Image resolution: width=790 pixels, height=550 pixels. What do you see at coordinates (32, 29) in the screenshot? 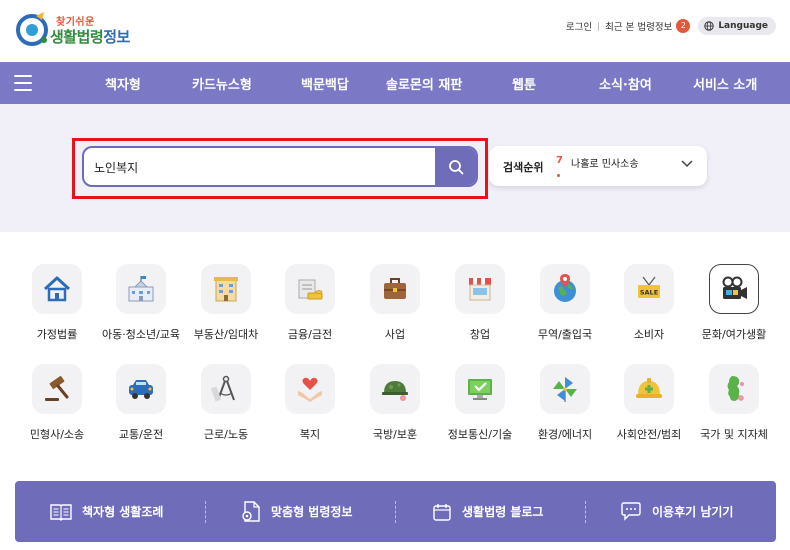
I see `logo-mark-icon` at bounding box center [32, 29].